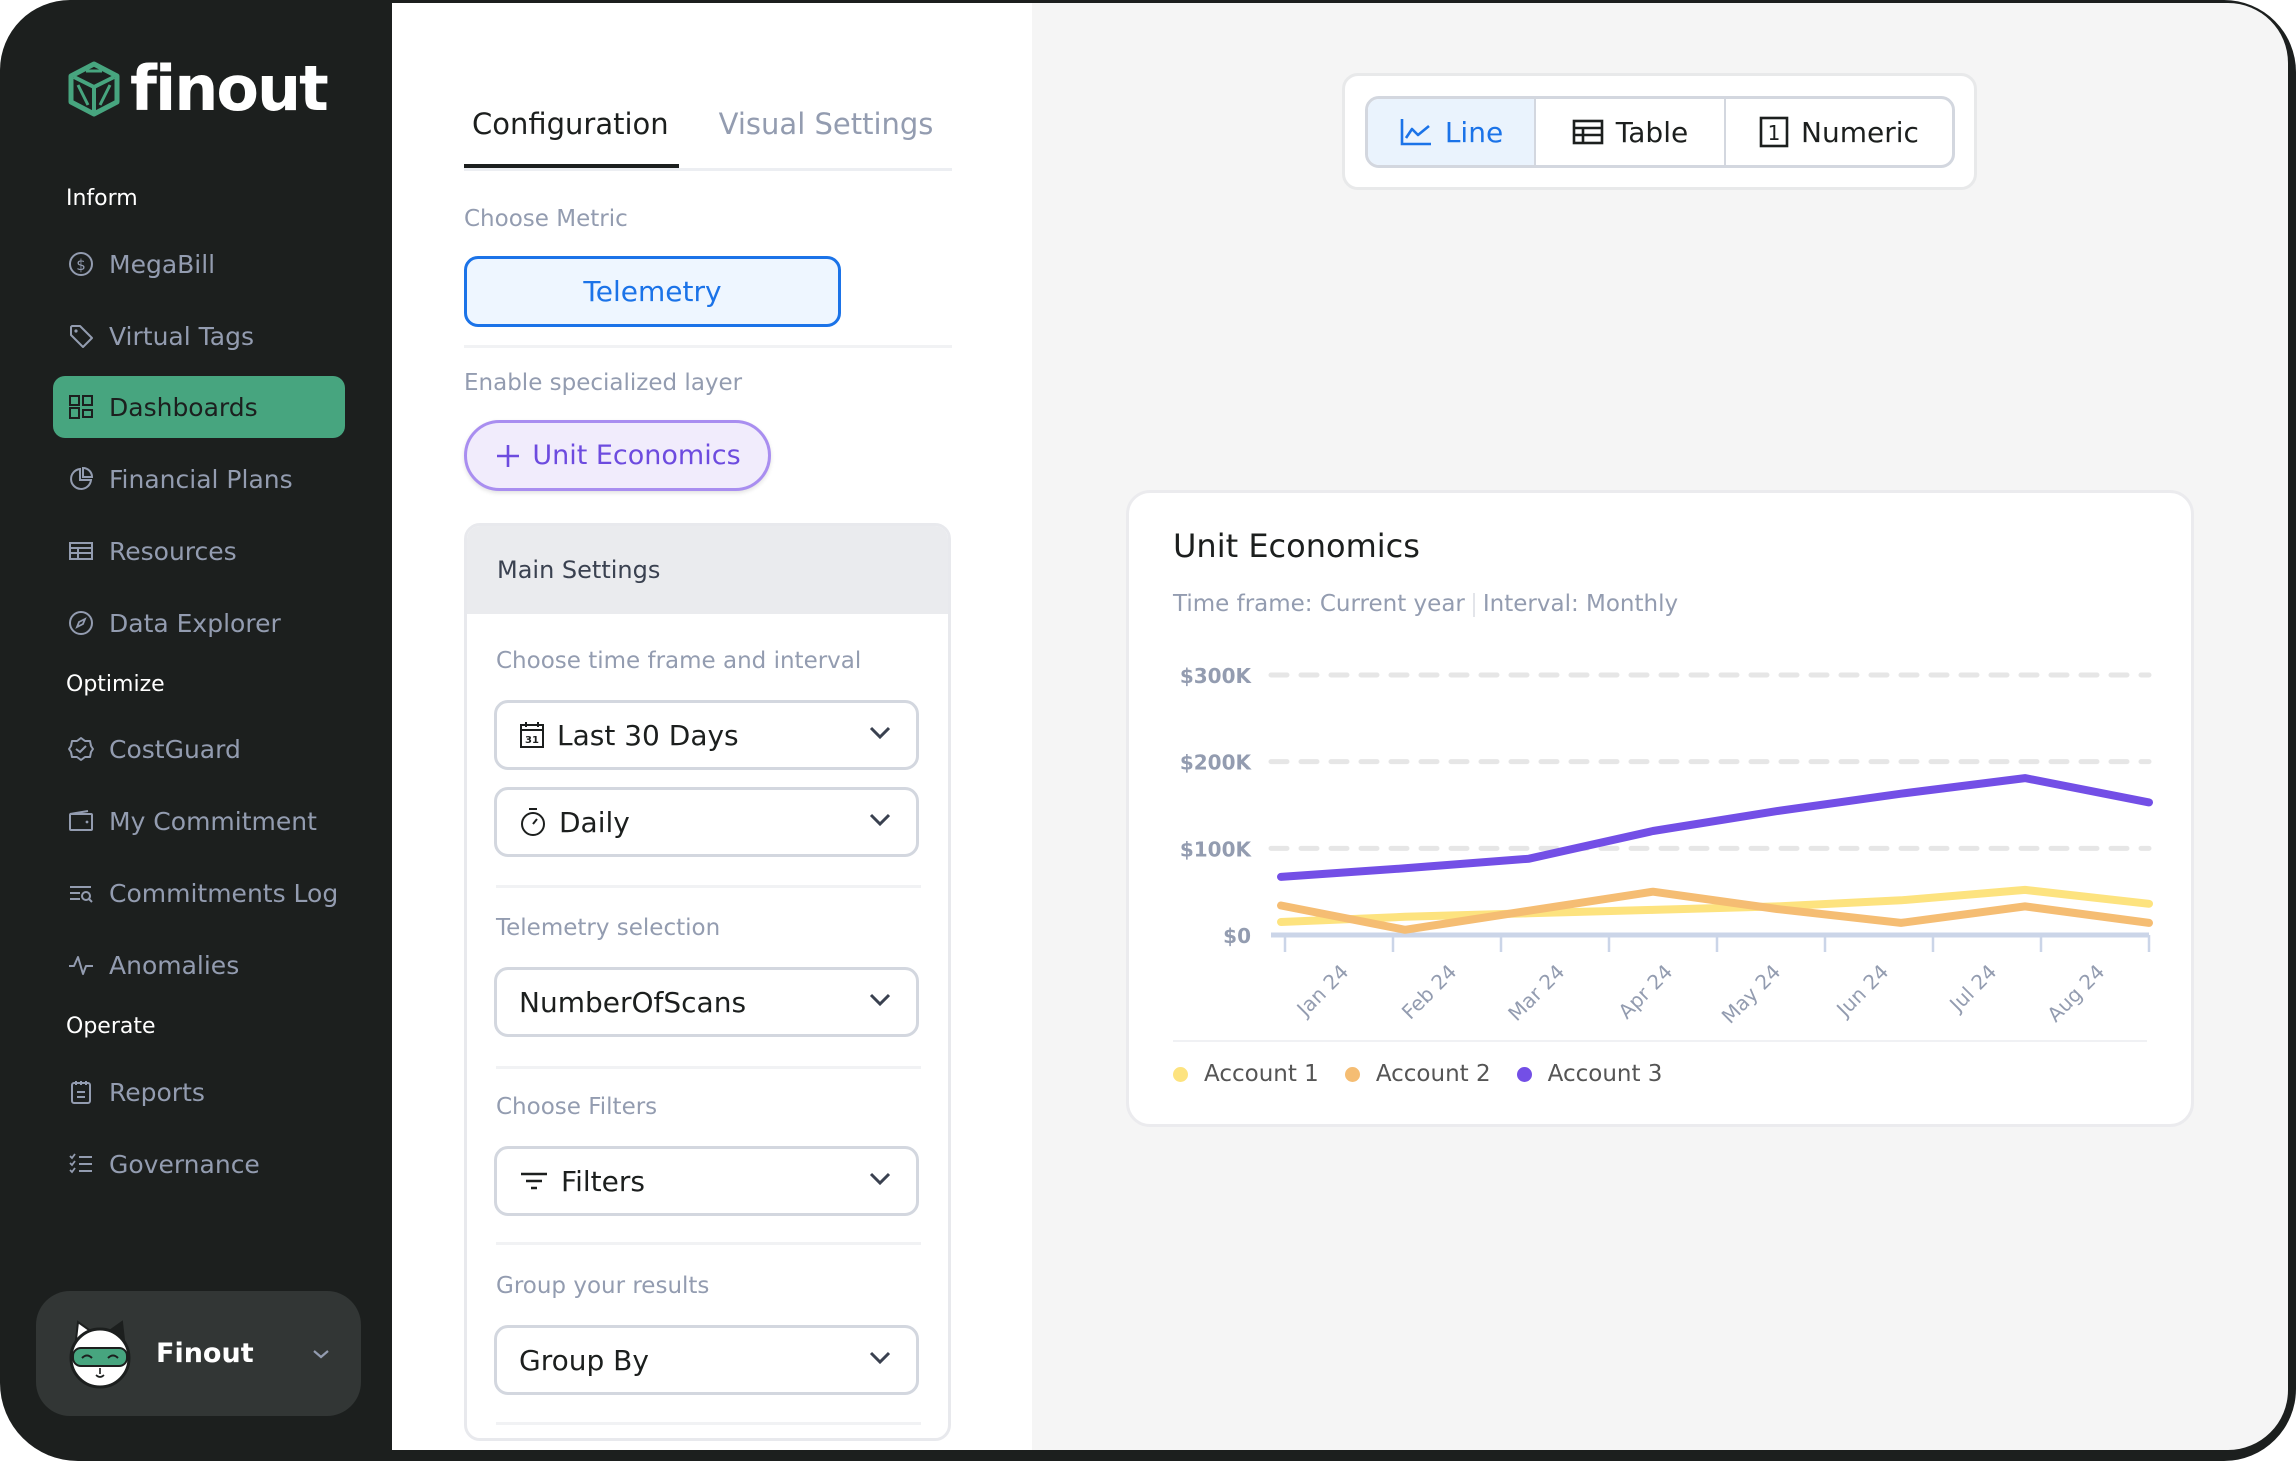 The width and height of the screenshot is (2296, 1461). I want to click on checklist-icon, so click(80, 1163).